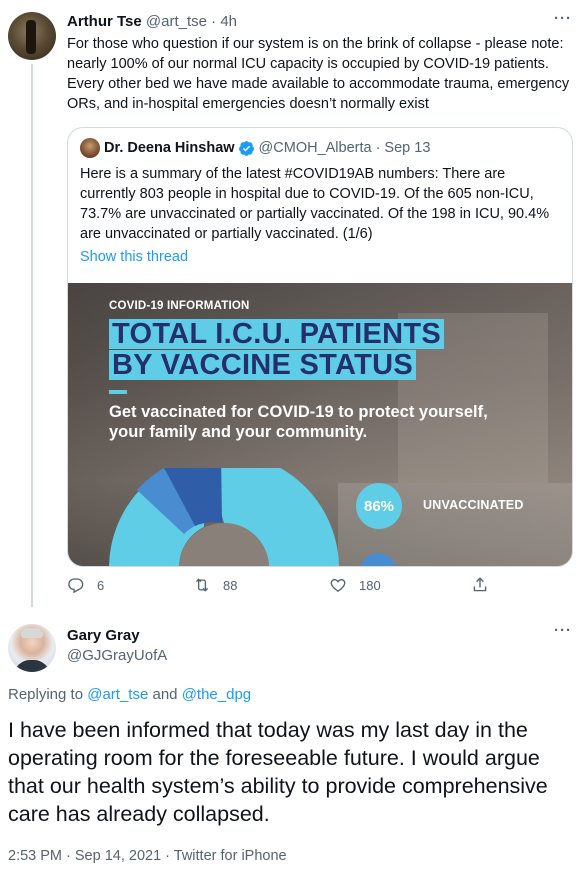  What do you see at coordinates (101, 585) in the screenshot?
I see `reply-count: 6` at bounding box center [101, 585].